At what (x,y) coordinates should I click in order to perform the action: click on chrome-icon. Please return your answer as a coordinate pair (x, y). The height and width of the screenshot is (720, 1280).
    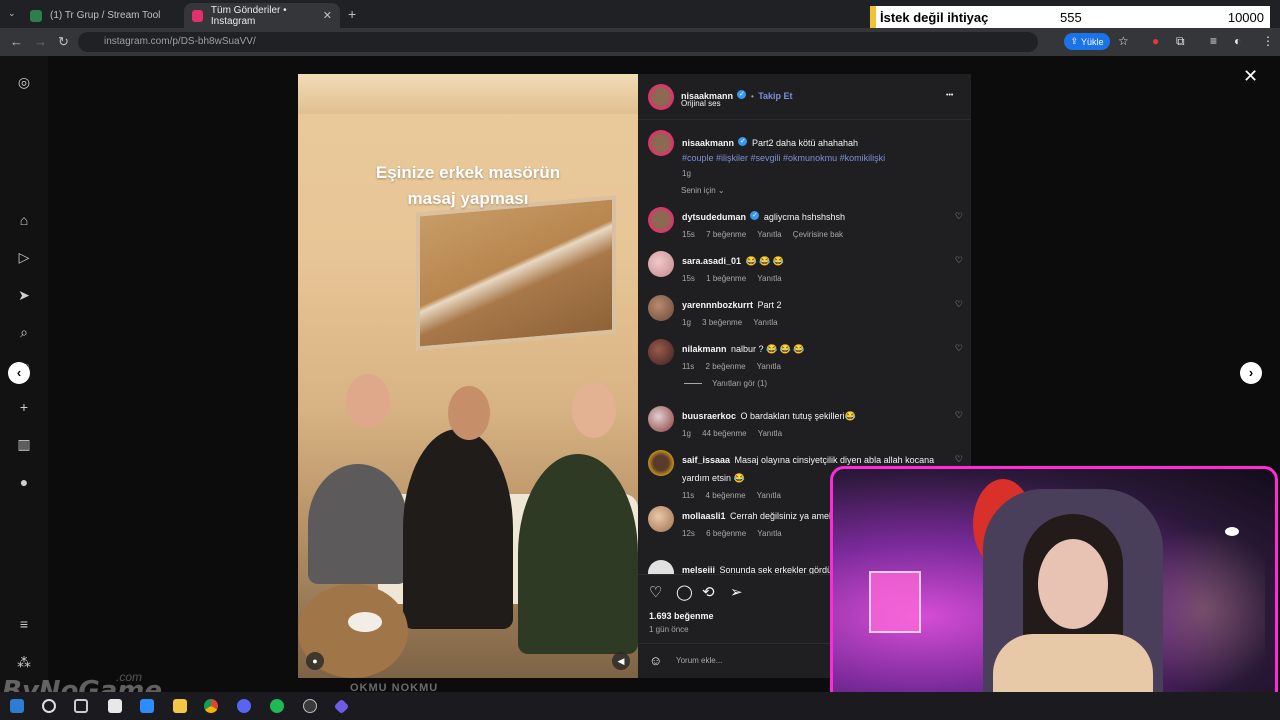
    Looking at the image, I should click on (211, 706).